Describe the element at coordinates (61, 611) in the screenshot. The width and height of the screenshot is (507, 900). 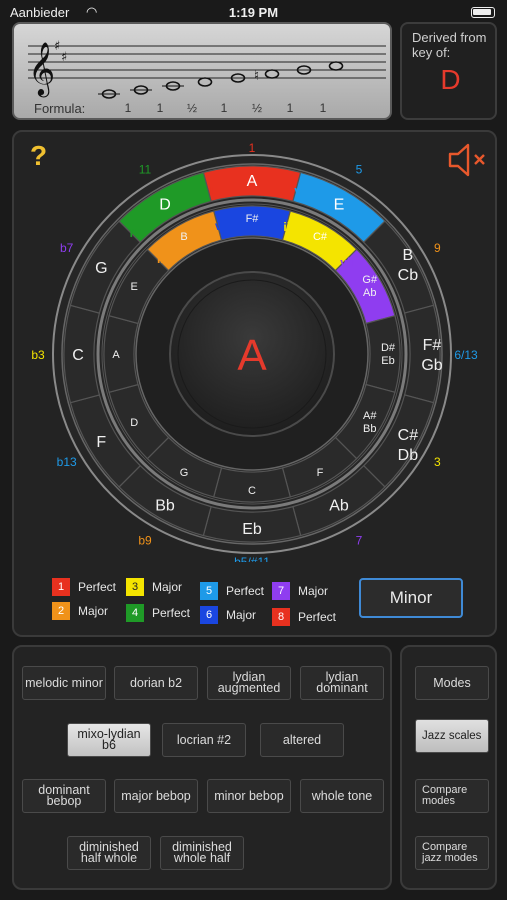
I see `legend-swatch: 2` at that location.